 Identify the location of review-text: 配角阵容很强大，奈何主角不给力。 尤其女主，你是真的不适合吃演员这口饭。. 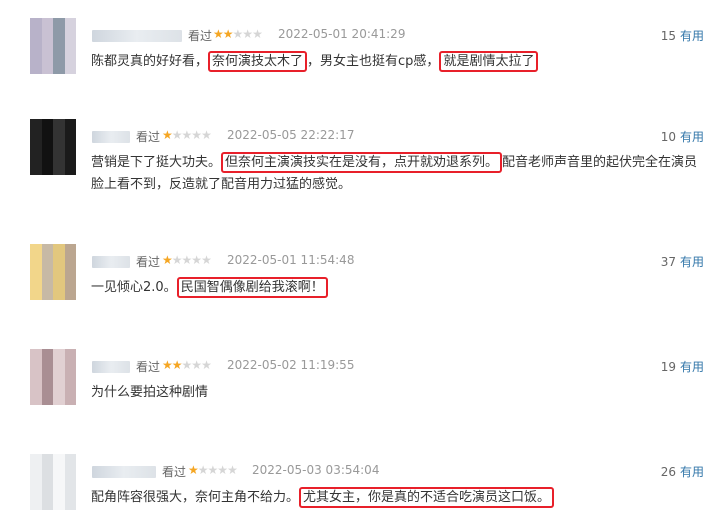
(400, 498).